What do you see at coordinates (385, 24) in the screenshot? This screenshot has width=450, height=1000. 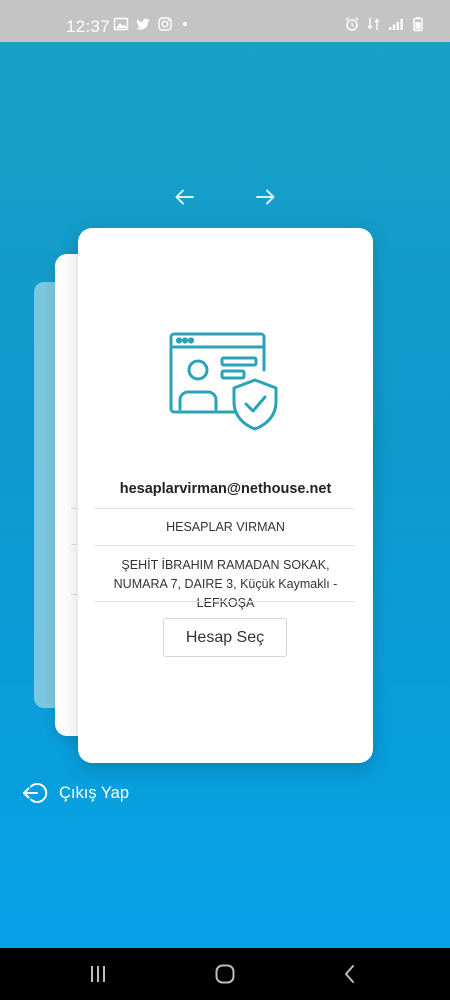 I see `status-icons-right` at bounding box center [385, 24].